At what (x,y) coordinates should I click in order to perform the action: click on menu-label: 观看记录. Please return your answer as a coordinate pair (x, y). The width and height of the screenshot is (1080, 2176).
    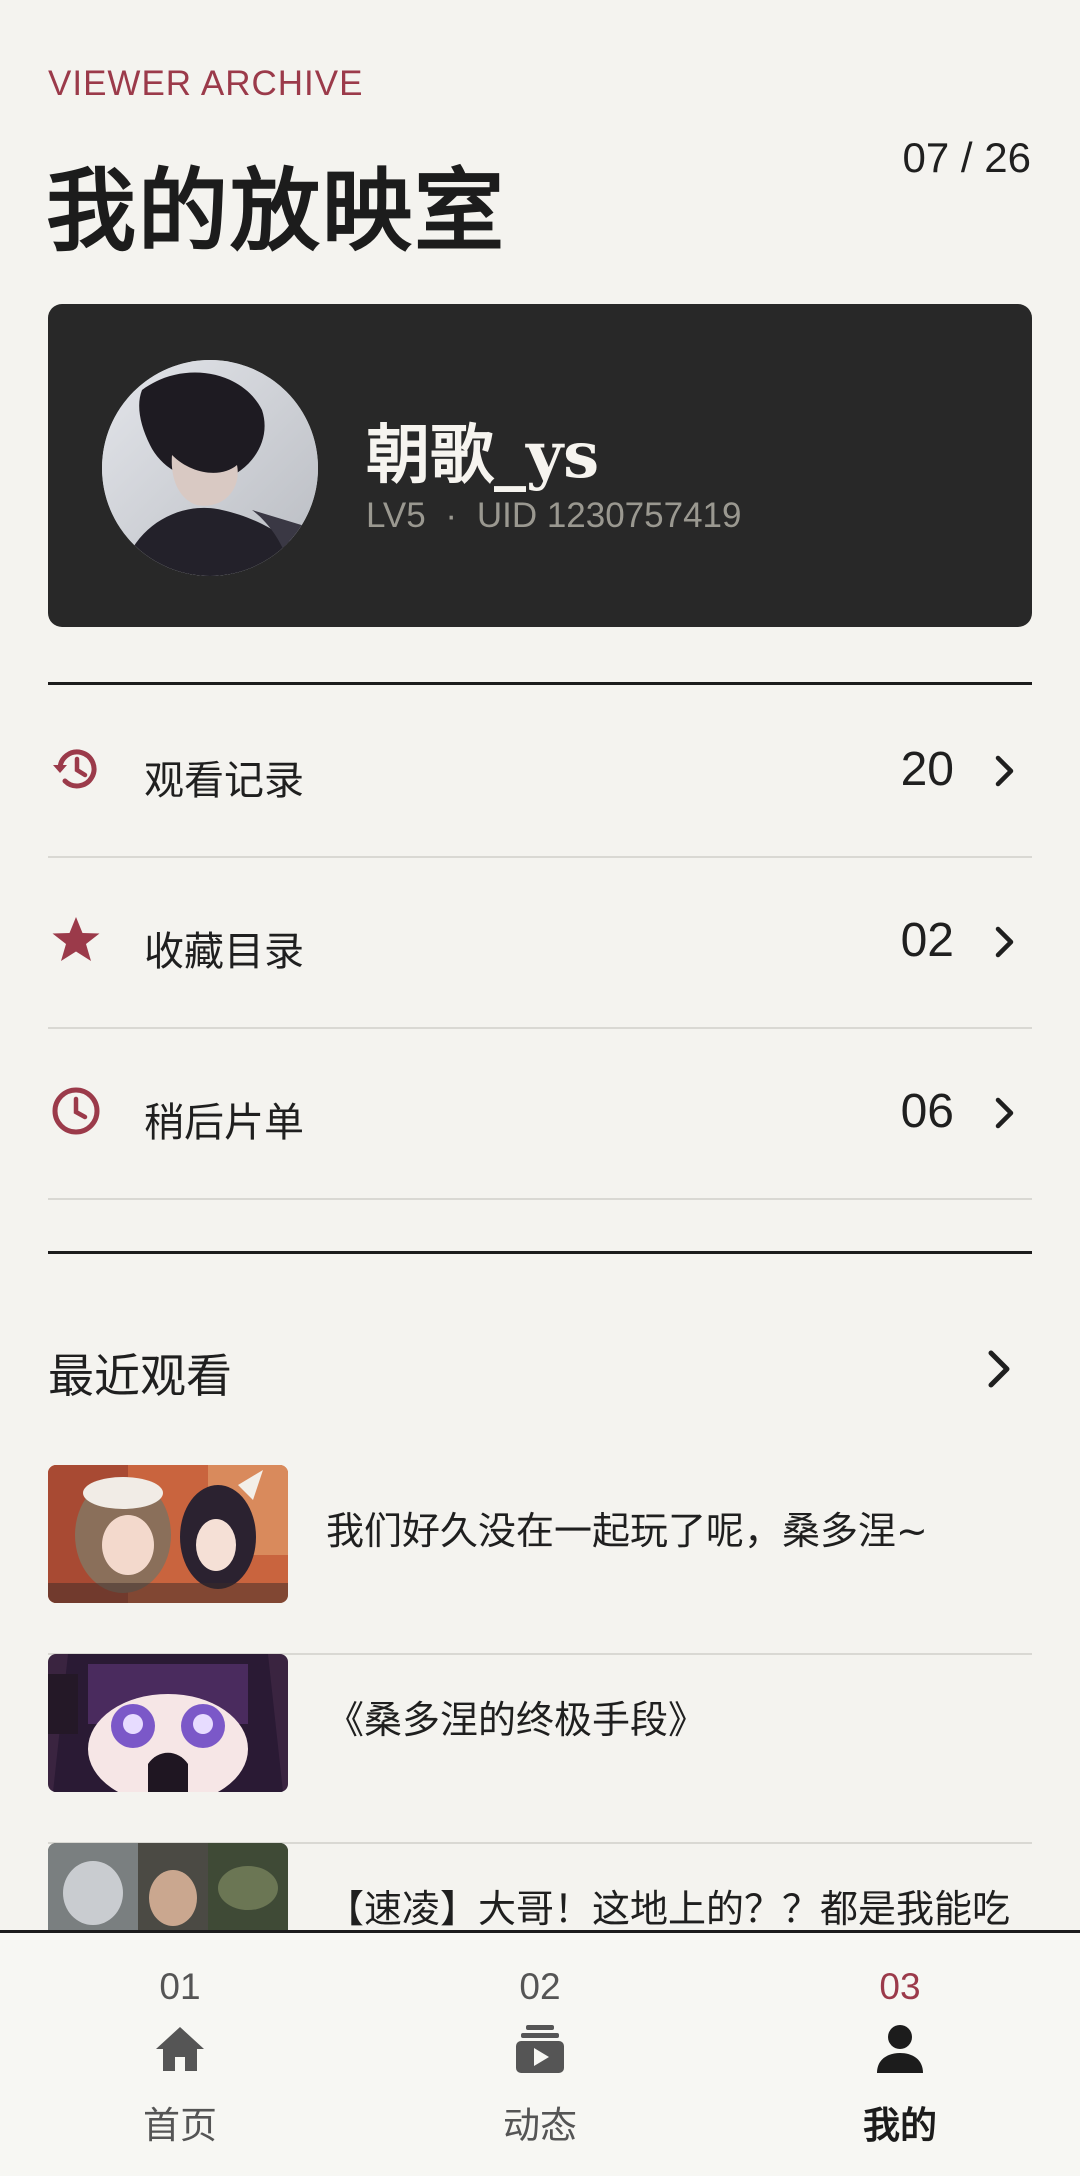
    Looking at the image, I should click on (224, 781).